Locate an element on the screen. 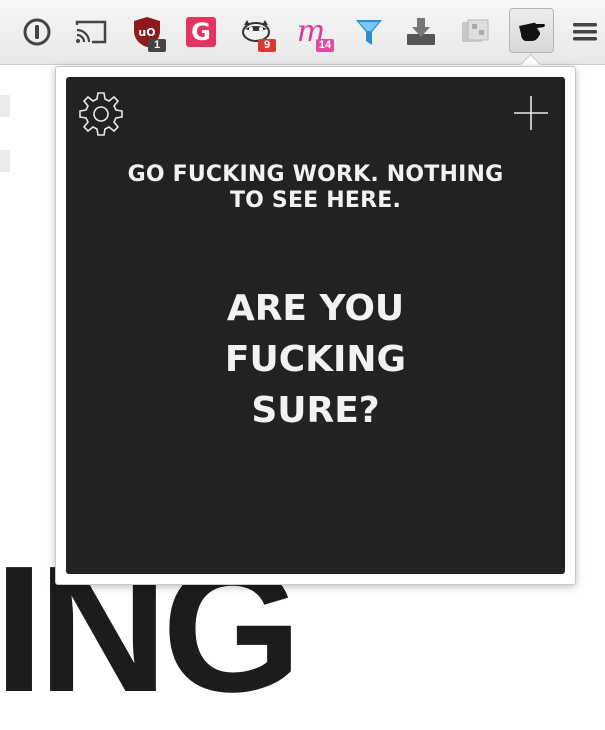  funnel-icon is located at coordinates (369, 32).